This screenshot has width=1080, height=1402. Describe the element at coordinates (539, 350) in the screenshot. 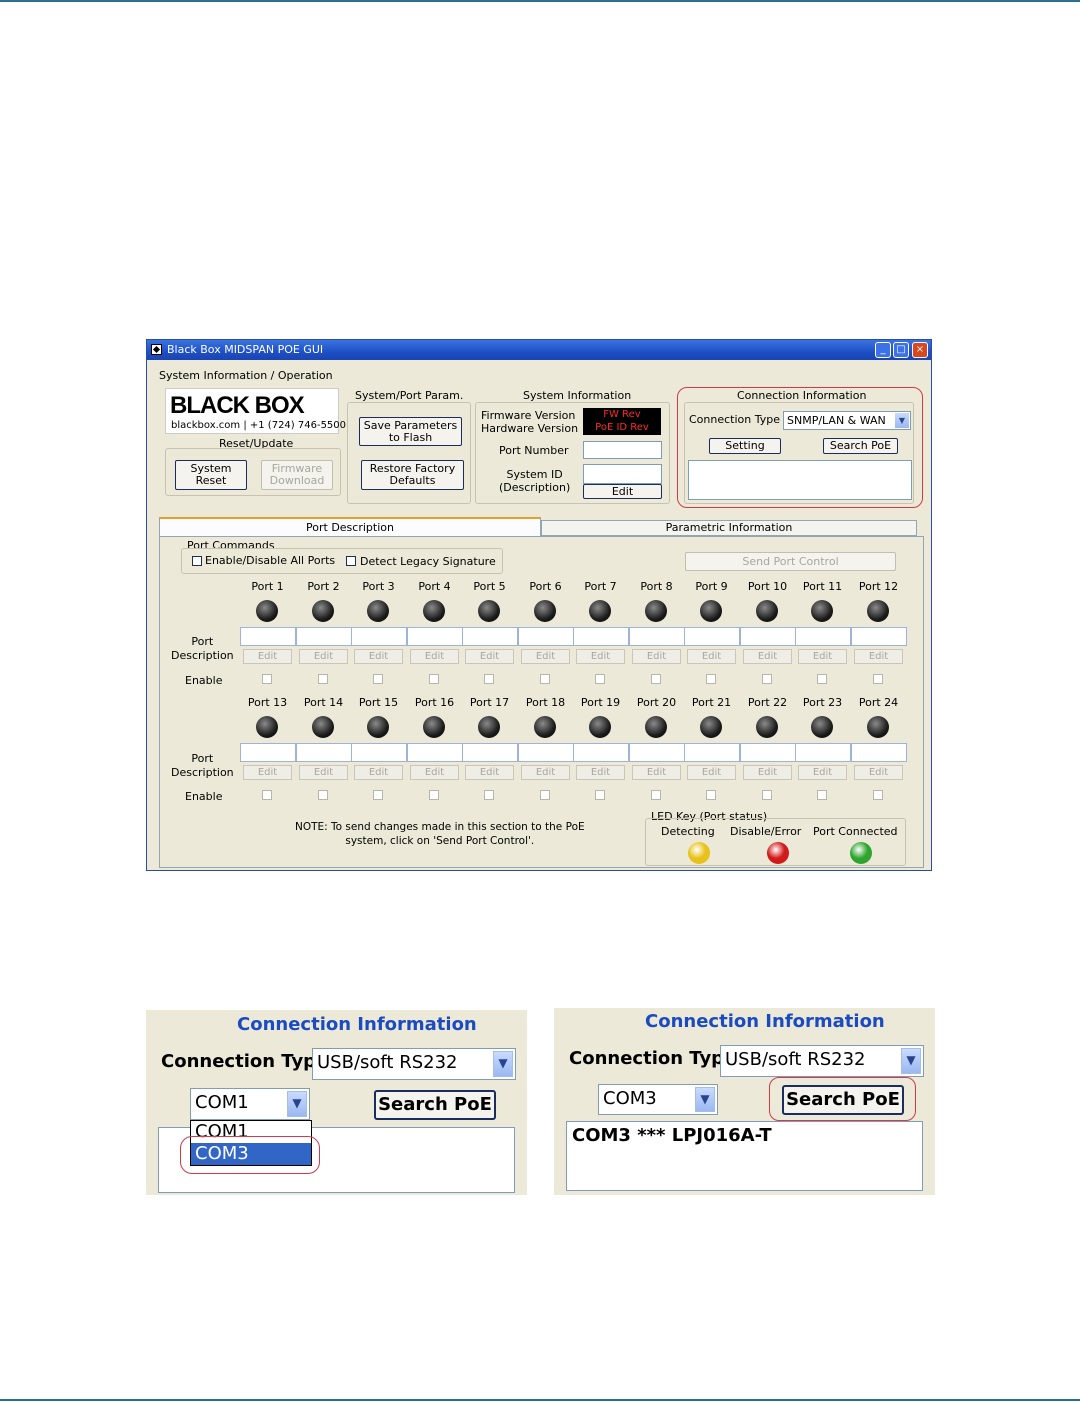

I see `title-bar: Black Box MIDSPAN POE GUI _ □ ×` at that location.